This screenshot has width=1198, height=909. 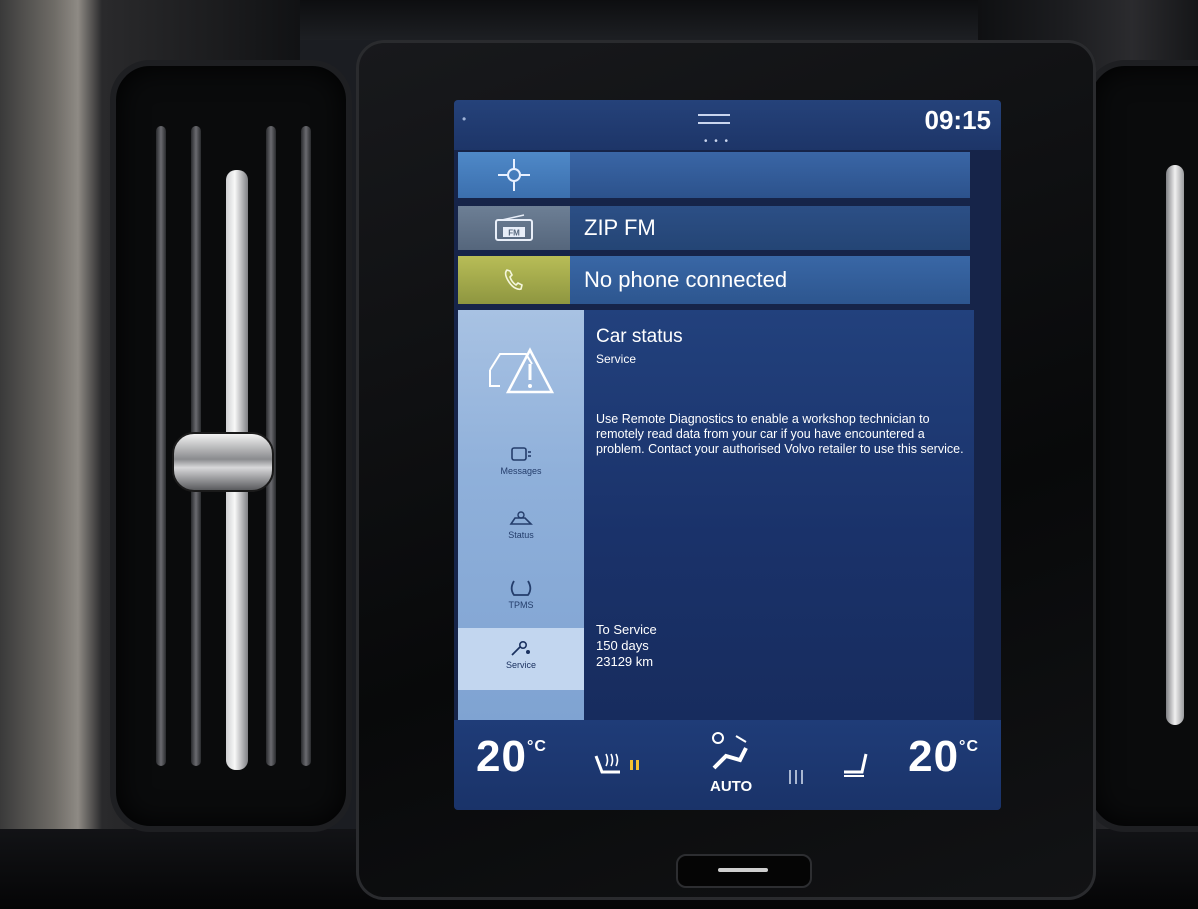 I want to click on sidebar-item-messages: Messages, so click(x=521, y=461).